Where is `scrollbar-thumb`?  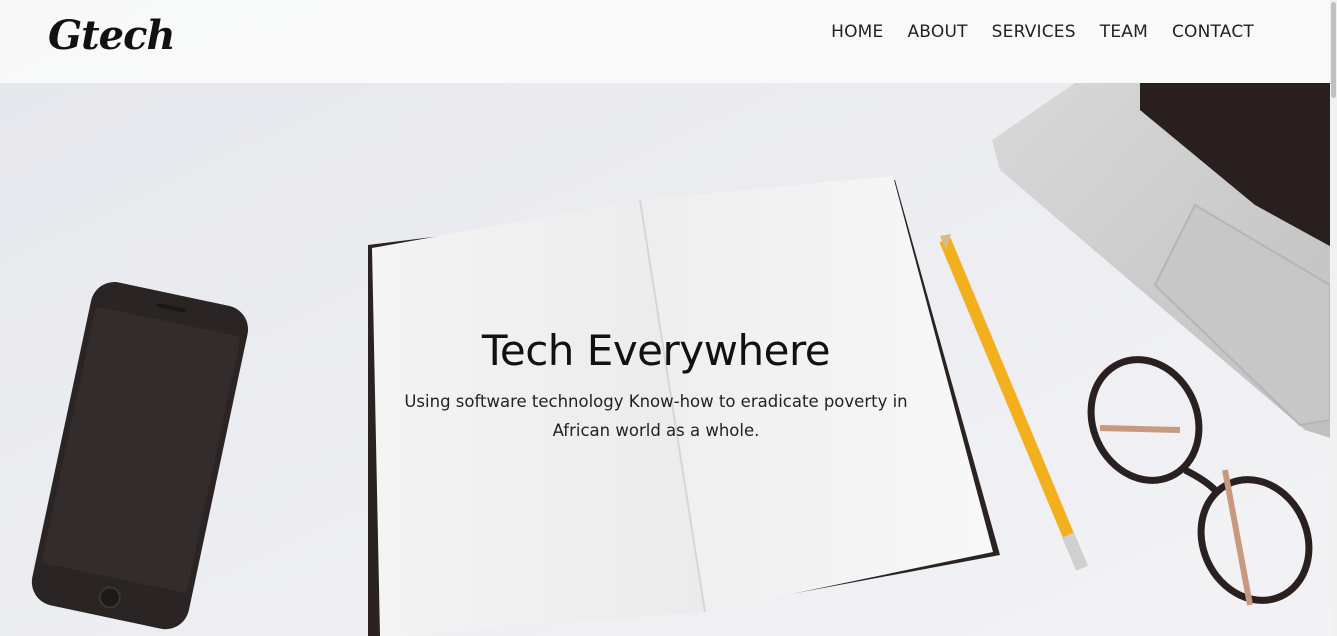 scrollbar-thumb is located at coordinates (1333, 50).